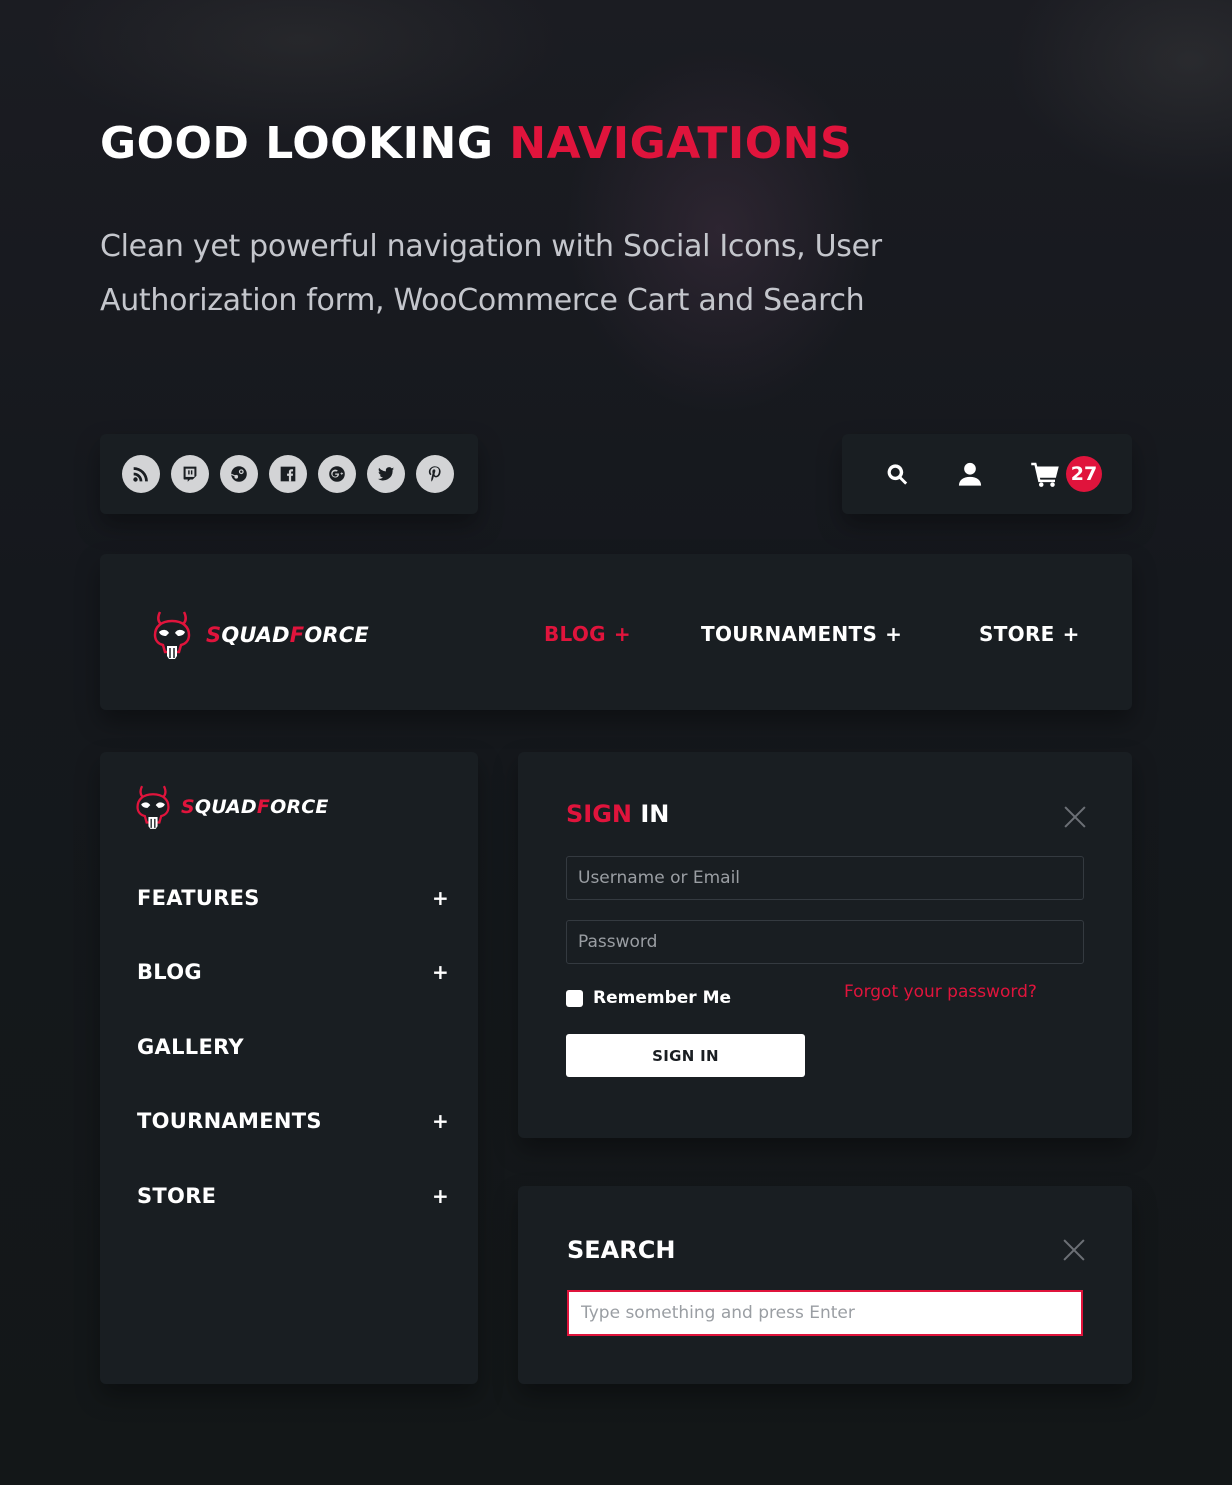 The width and height of the screenshot is (1232, 1485). What do you see at coordinates (293, 1047) in the screenshot?
I see `side-menu-item-gallery: GALLERY` at bounding box center [293, 1047].